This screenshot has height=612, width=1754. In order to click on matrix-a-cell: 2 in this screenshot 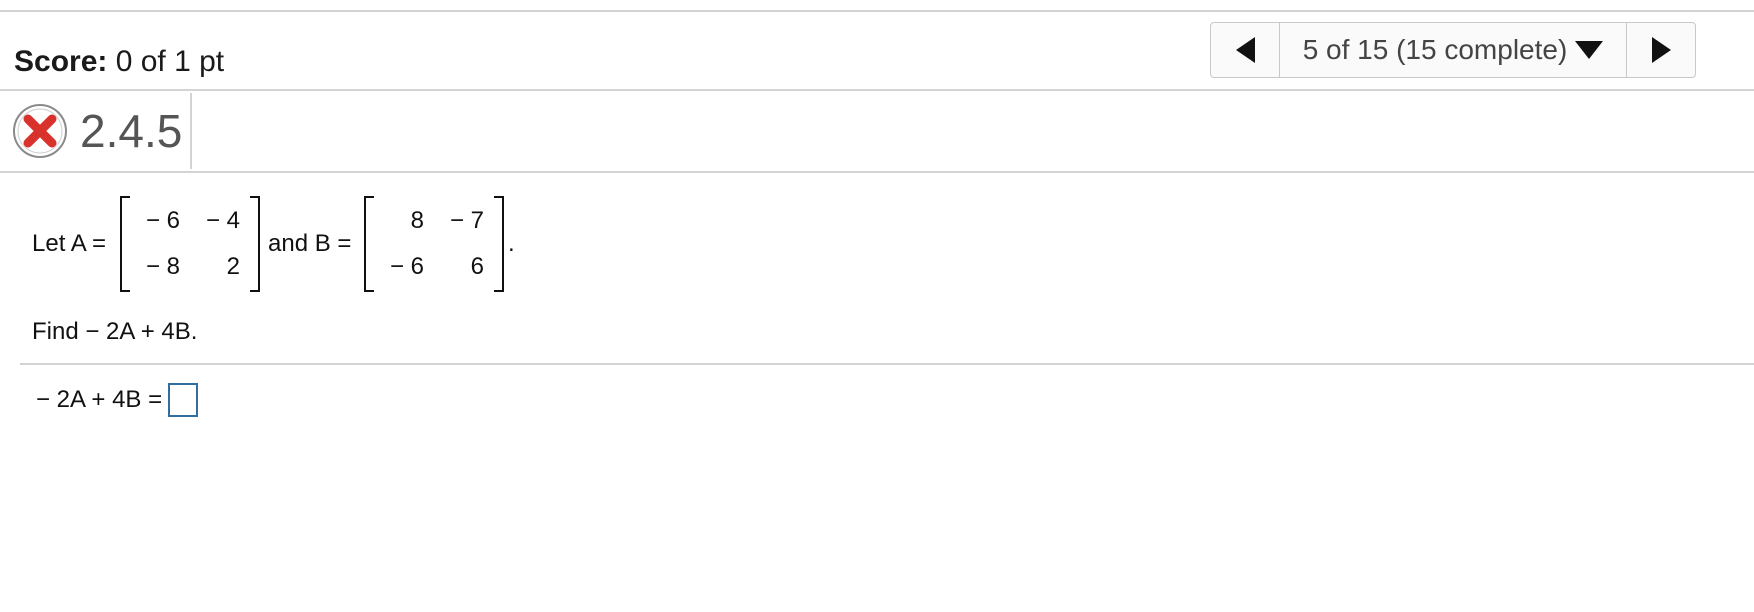, I will do `click(233, 266)`.